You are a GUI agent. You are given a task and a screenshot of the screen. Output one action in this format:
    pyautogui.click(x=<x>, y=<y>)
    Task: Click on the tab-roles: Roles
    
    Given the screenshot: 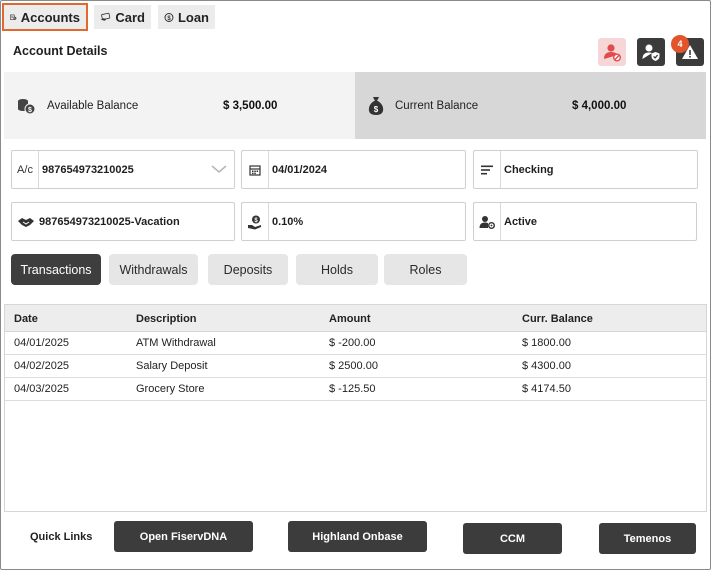 What is the action you would take?
    pyautogui.click(x=425, y=269)
    